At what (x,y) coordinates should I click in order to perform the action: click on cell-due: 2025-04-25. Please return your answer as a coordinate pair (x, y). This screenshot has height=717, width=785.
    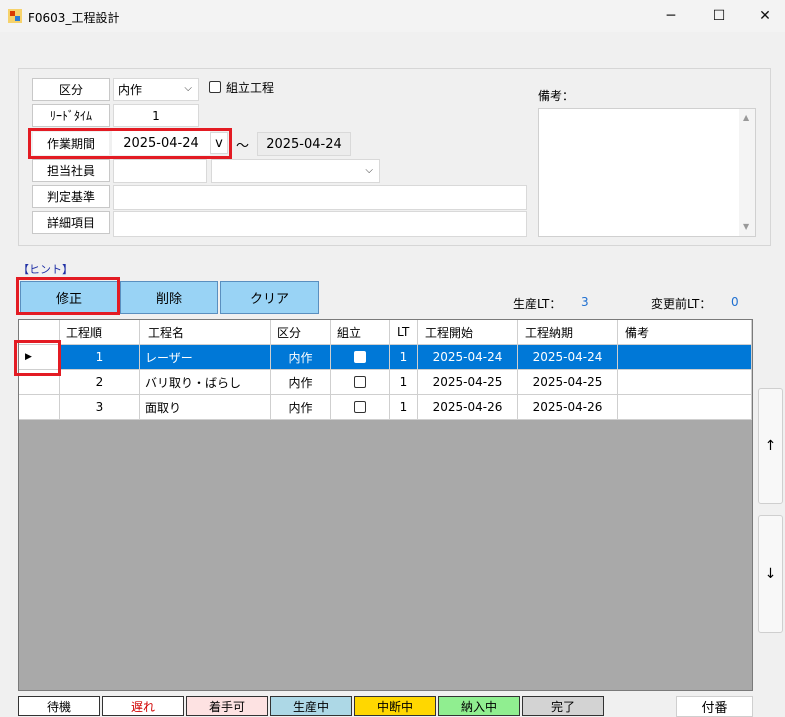
    Looking at the image, I should click on (568, 382).